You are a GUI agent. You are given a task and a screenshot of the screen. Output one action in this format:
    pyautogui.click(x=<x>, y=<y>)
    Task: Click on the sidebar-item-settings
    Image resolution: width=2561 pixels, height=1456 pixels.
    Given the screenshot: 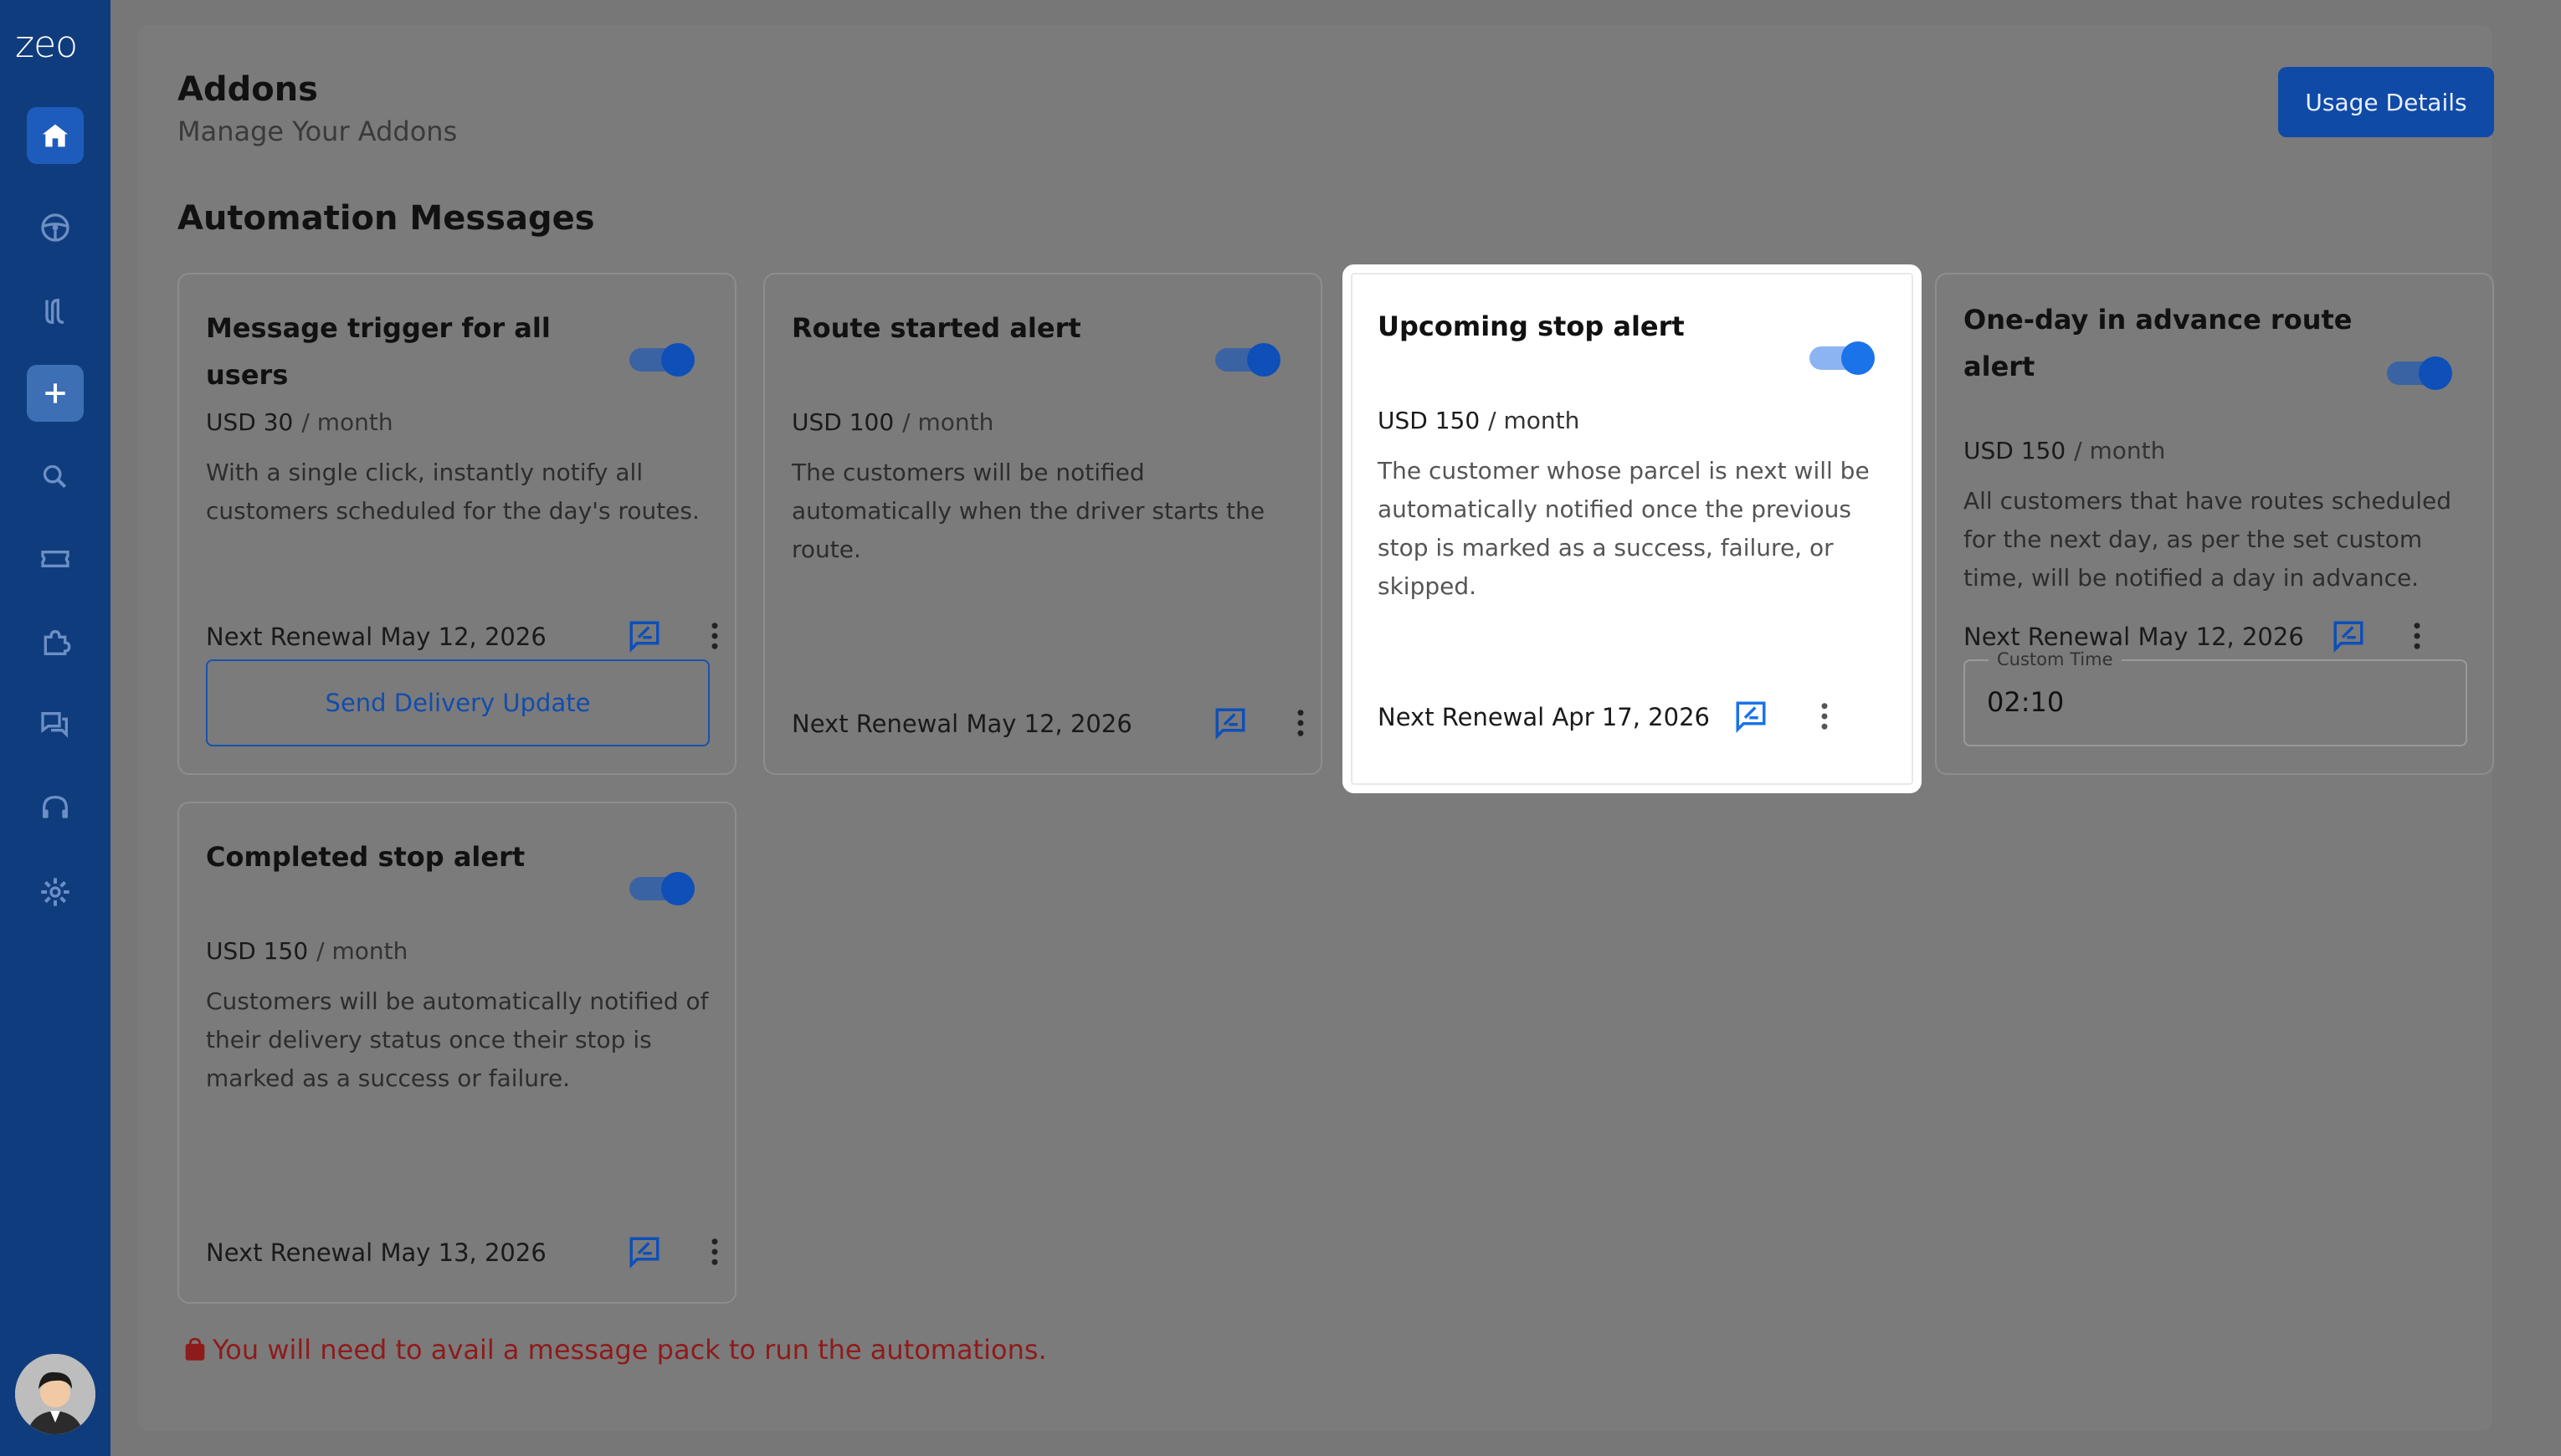 What is the action you would take?
    pyautogui.click(x=55, y=892)
    